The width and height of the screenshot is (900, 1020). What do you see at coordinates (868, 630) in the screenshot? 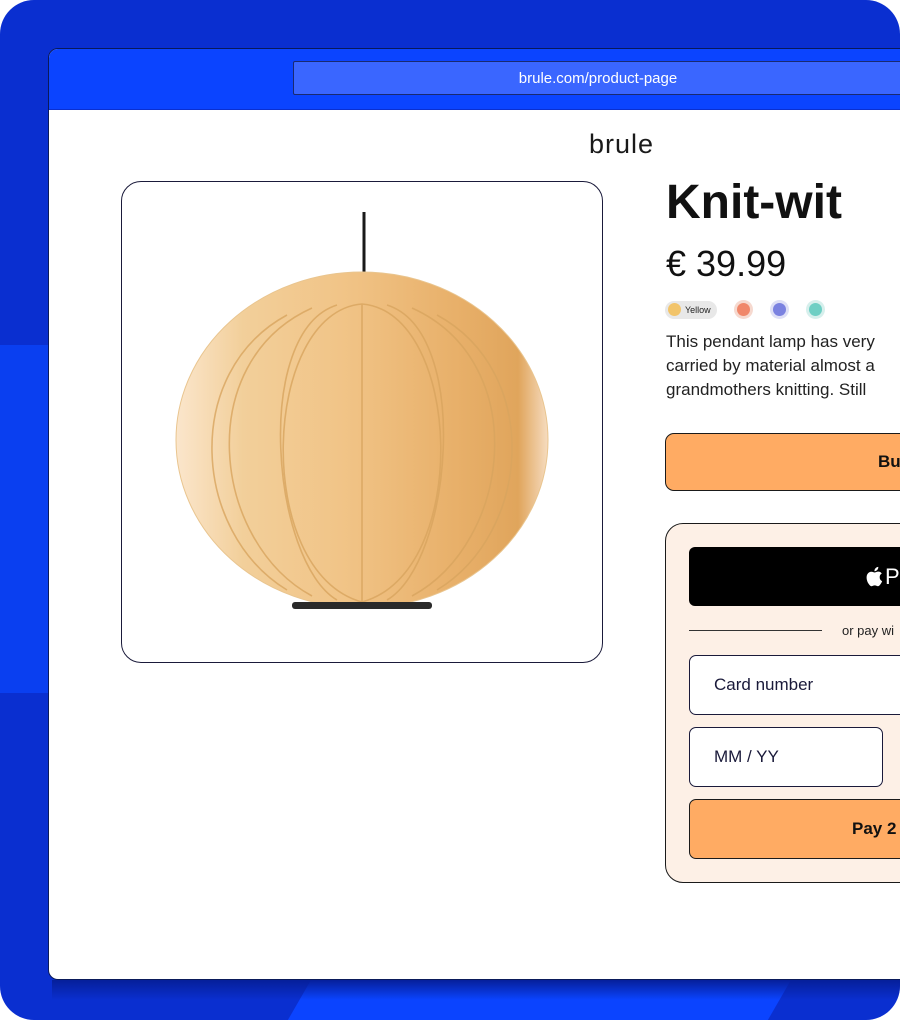
I see `or-pay-with-label: or pay wi` at bounding box center [868, 630].